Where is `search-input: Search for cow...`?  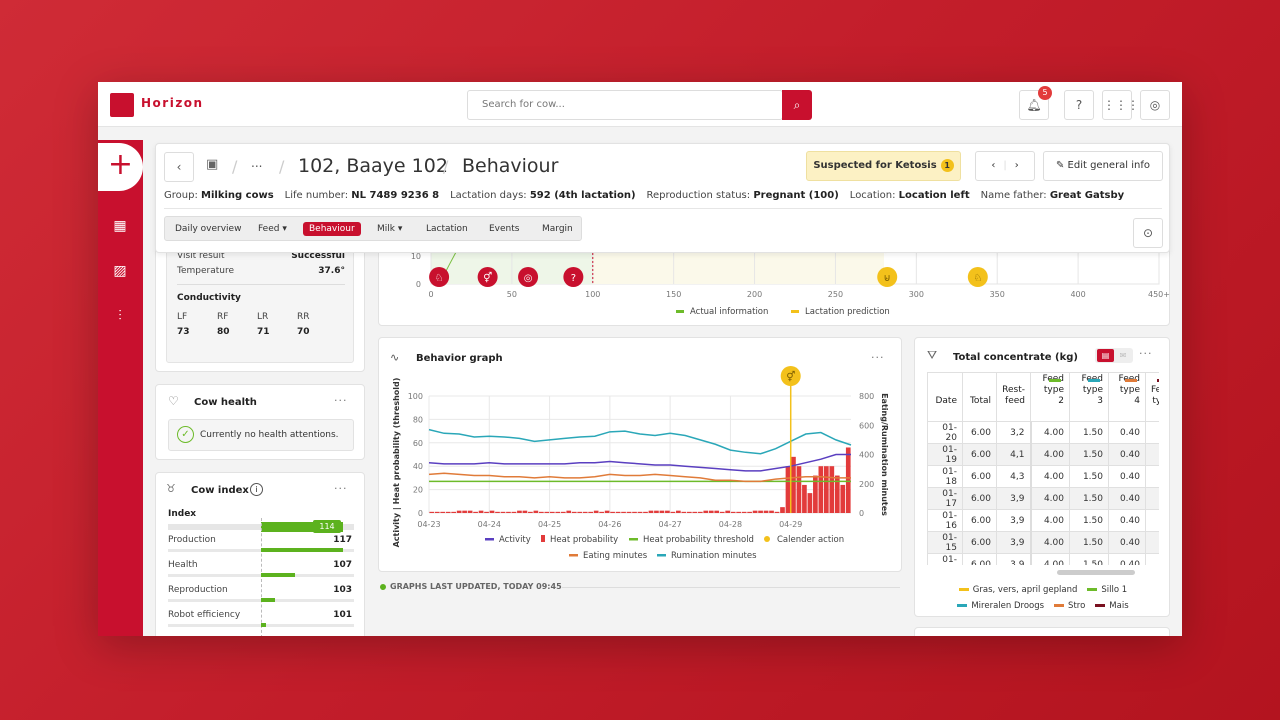 search-input: Search for cow... is located at coordinates (625, 105).